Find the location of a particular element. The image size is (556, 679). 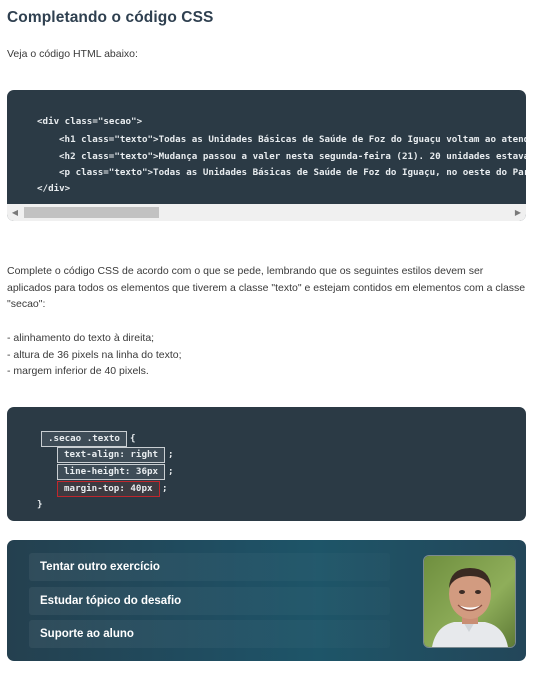

student-support-button: Suporte ao aluno is located at coordinates (209, 634).